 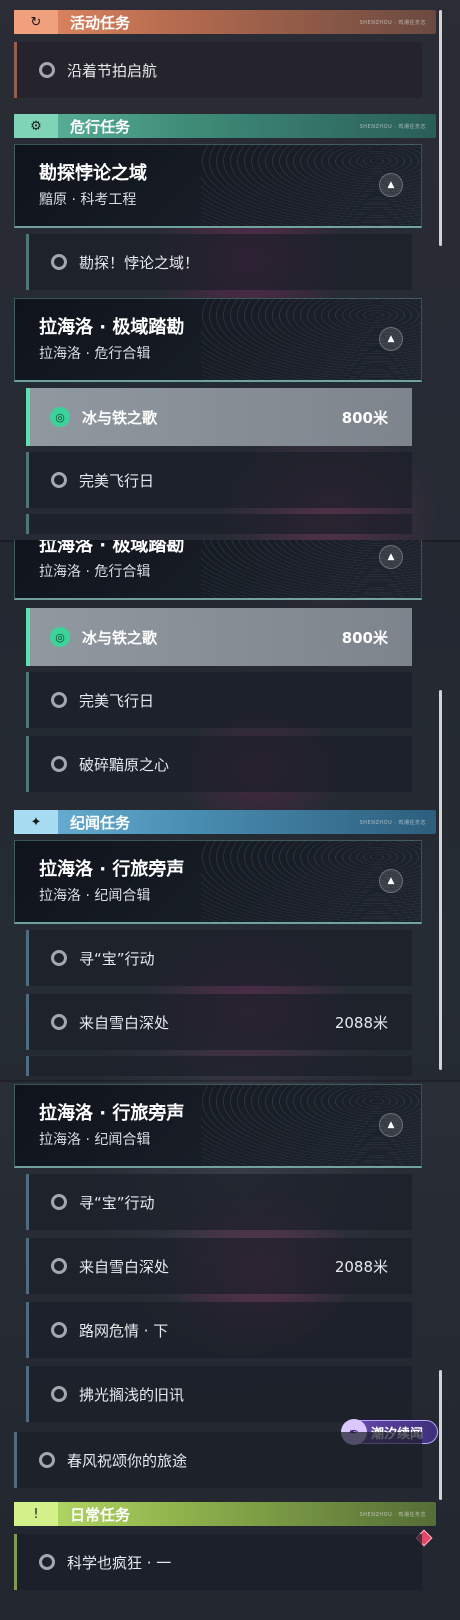 What do you see at coordinates (219, 262) in the screenshot?
I see `quest-row: 勘探！悖论之域！` at bounding box center [219, 262].